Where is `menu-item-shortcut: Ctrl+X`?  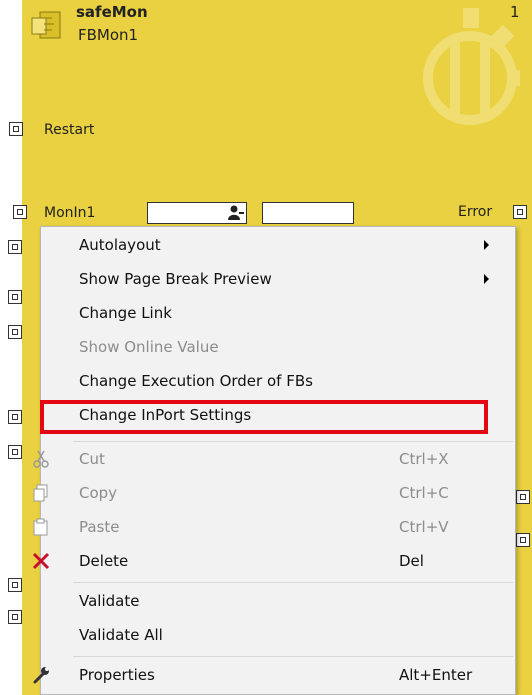
menu-item-shortcut: Ctrl+X is located at coordinates (424, 459).